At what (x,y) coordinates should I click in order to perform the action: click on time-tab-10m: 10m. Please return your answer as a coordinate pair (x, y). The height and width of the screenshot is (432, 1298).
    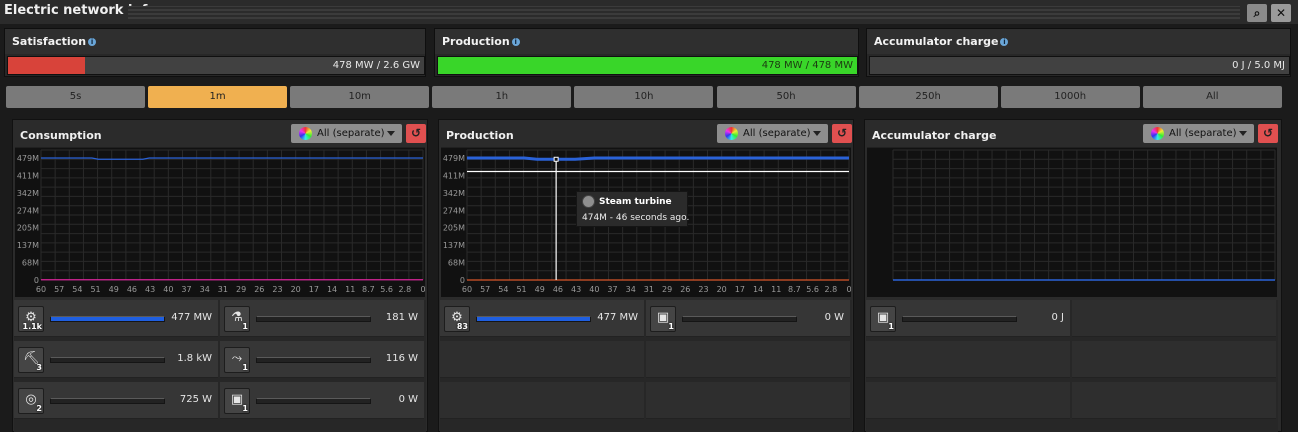
    Looking at the image, I should click on (360, 97).